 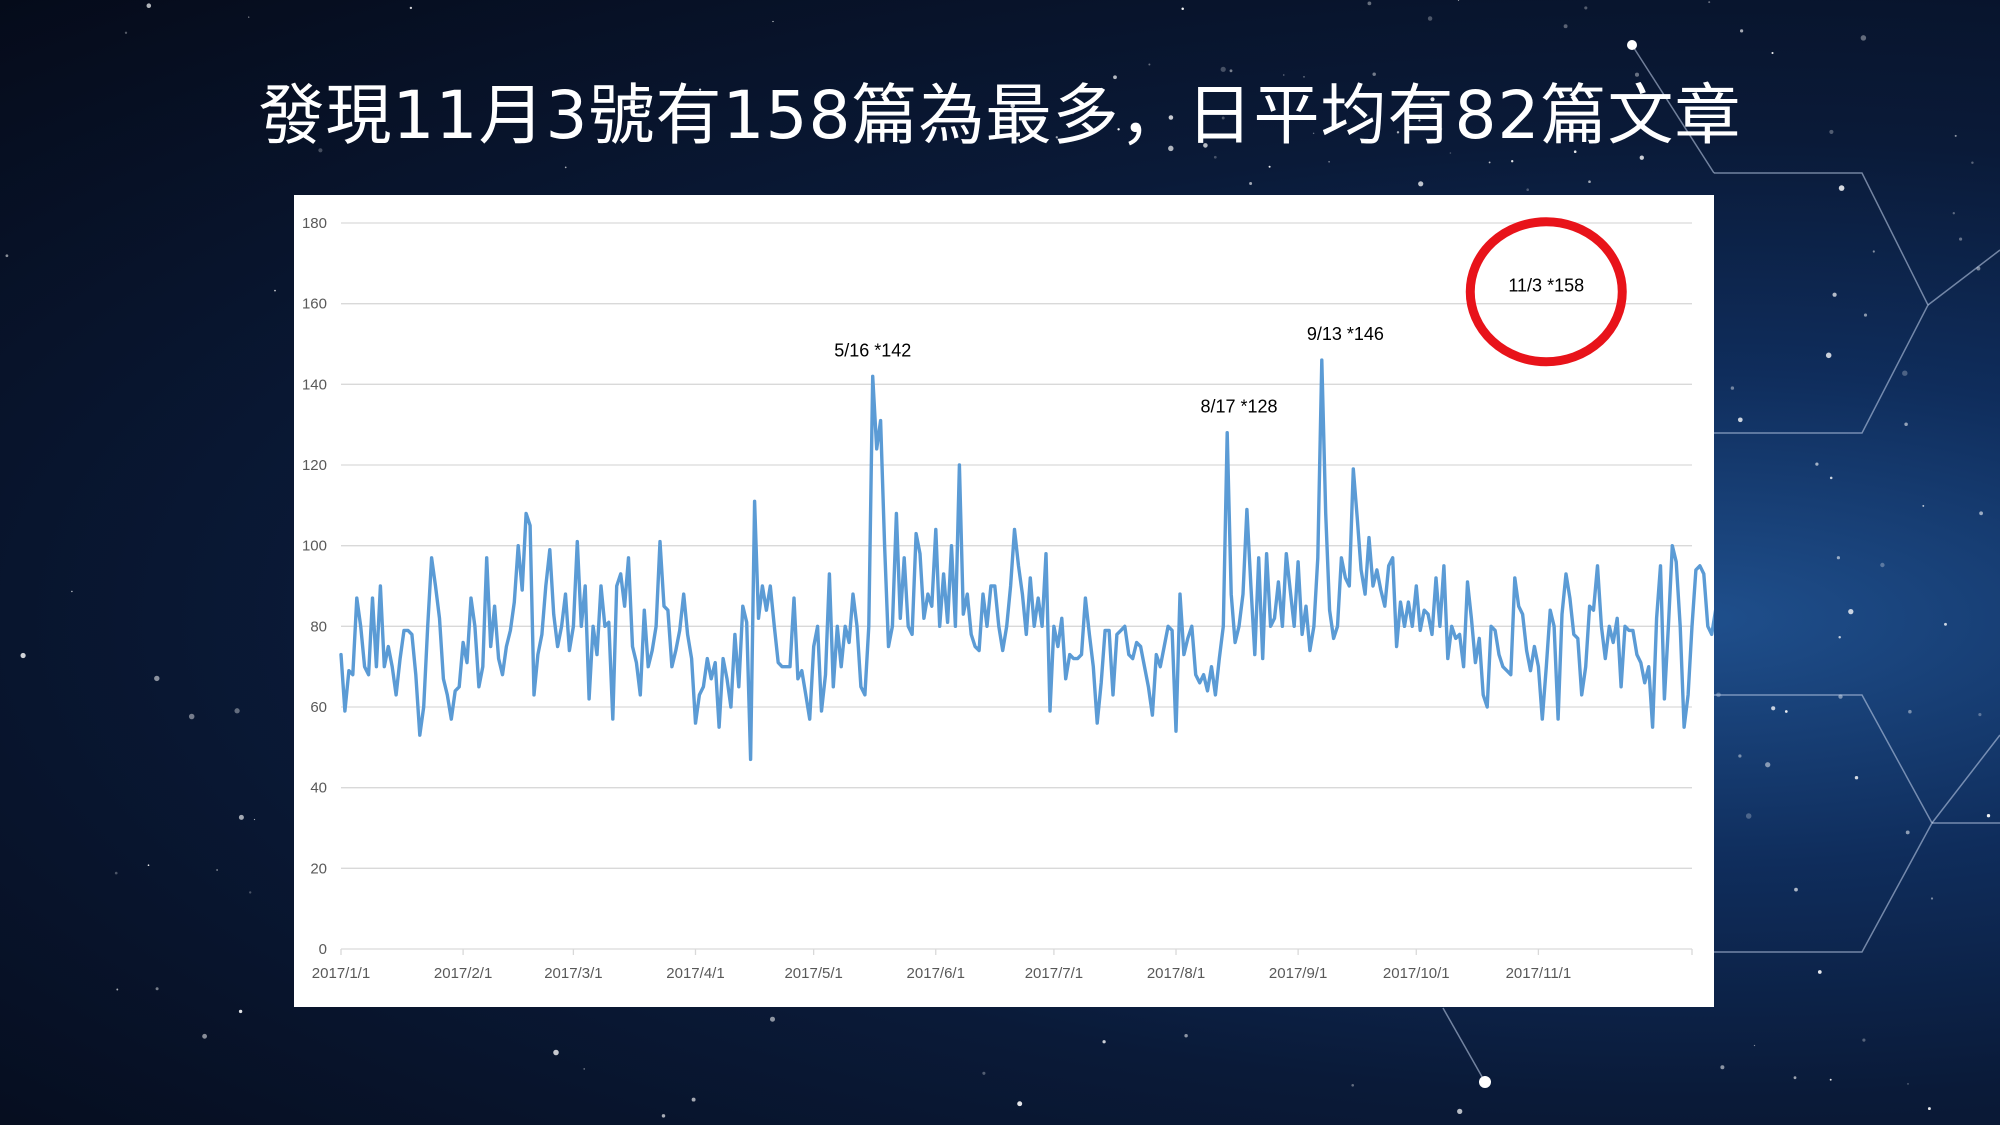 What do you see at coordinates (1054, 973) in the screenshot?
I see `x-tick-label: 2017/7/1` at bounding box center [1054, 973].